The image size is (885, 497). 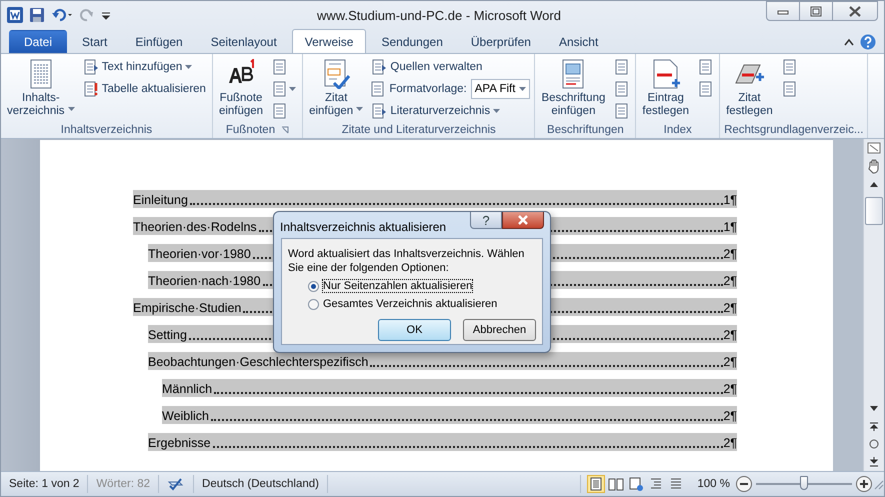 What do you see at coordinates (439, 15) in the screenshot?
I see `window-title: www.Studium-und-PC.de - Microsoft Word` at bounding box center [439, 15].